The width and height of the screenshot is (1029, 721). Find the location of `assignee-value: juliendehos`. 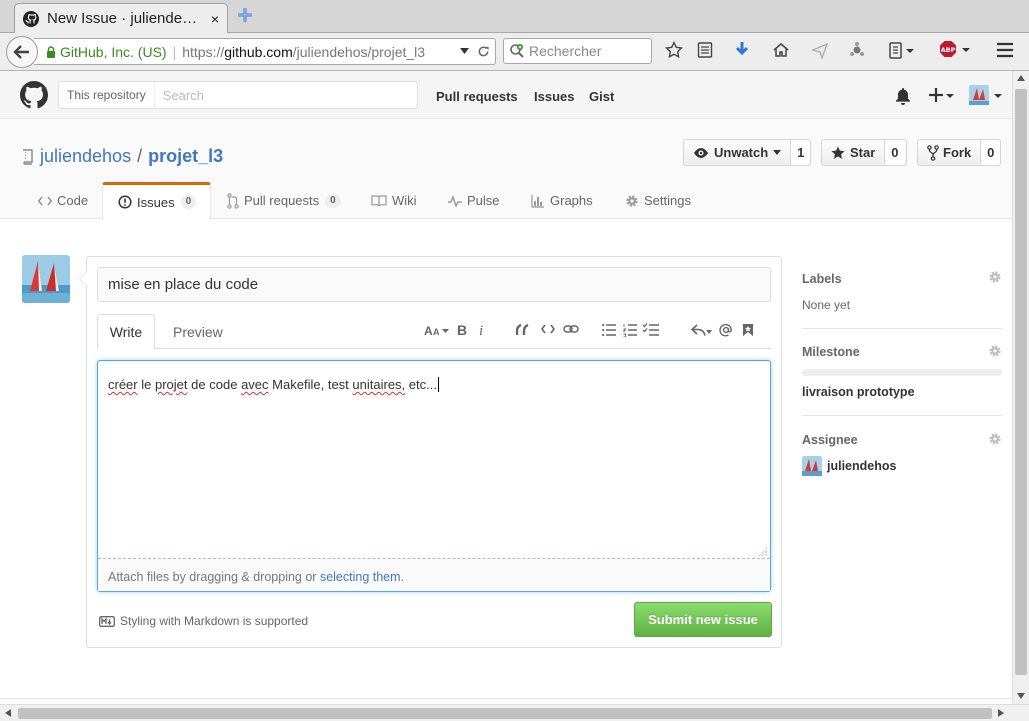

assignee-value: juliendehos is located at coordinates (861, 466).